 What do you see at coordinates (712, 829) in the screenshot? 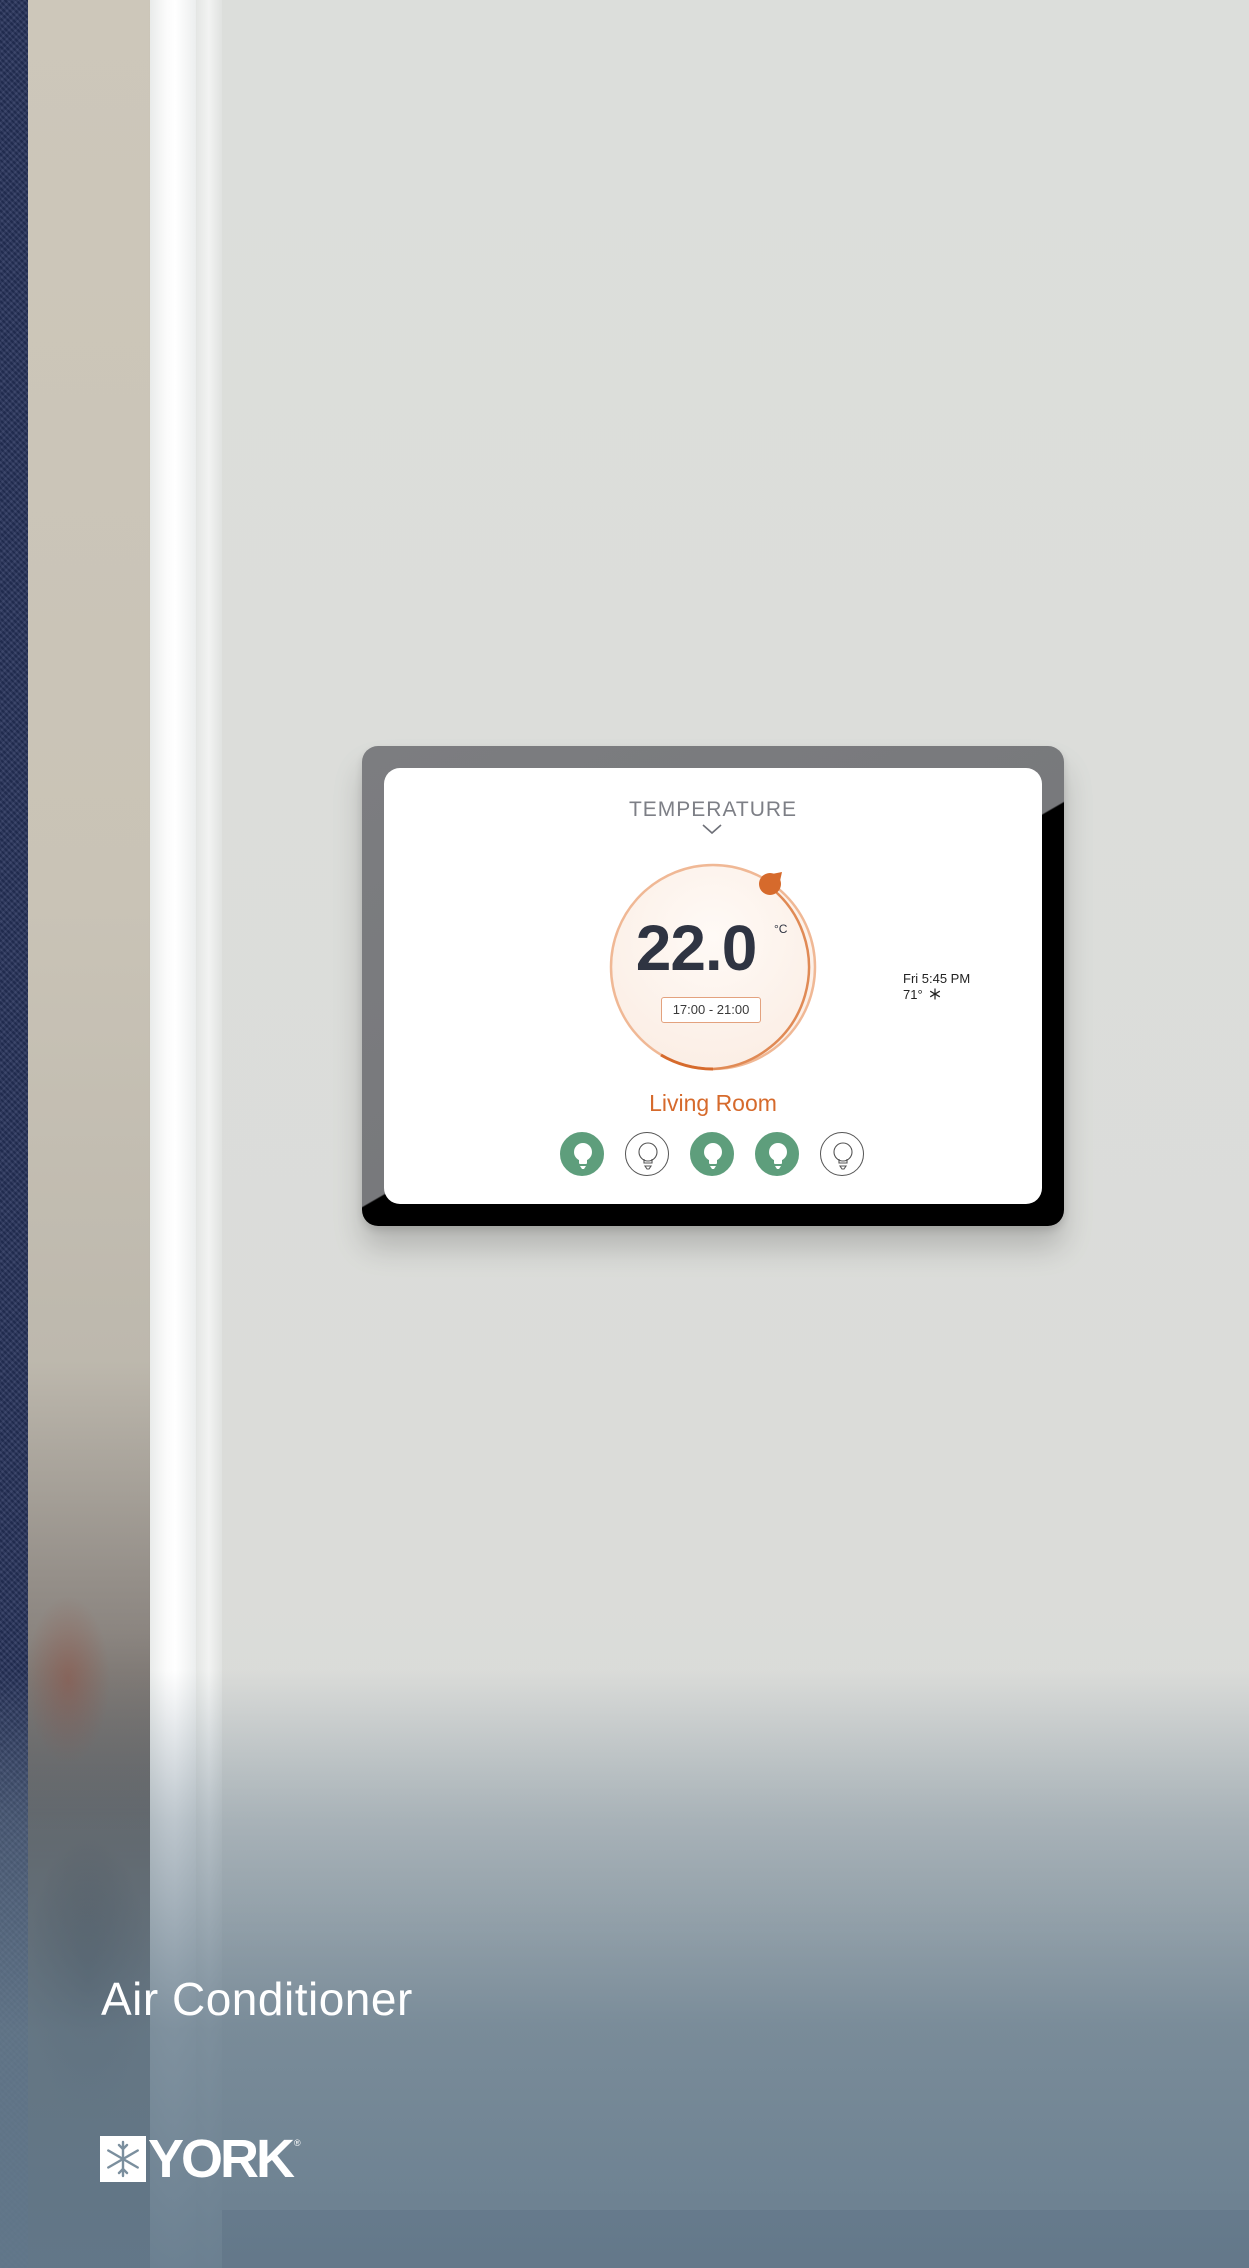
I see `chevron-down-icon` at bounding box center [712, 829].